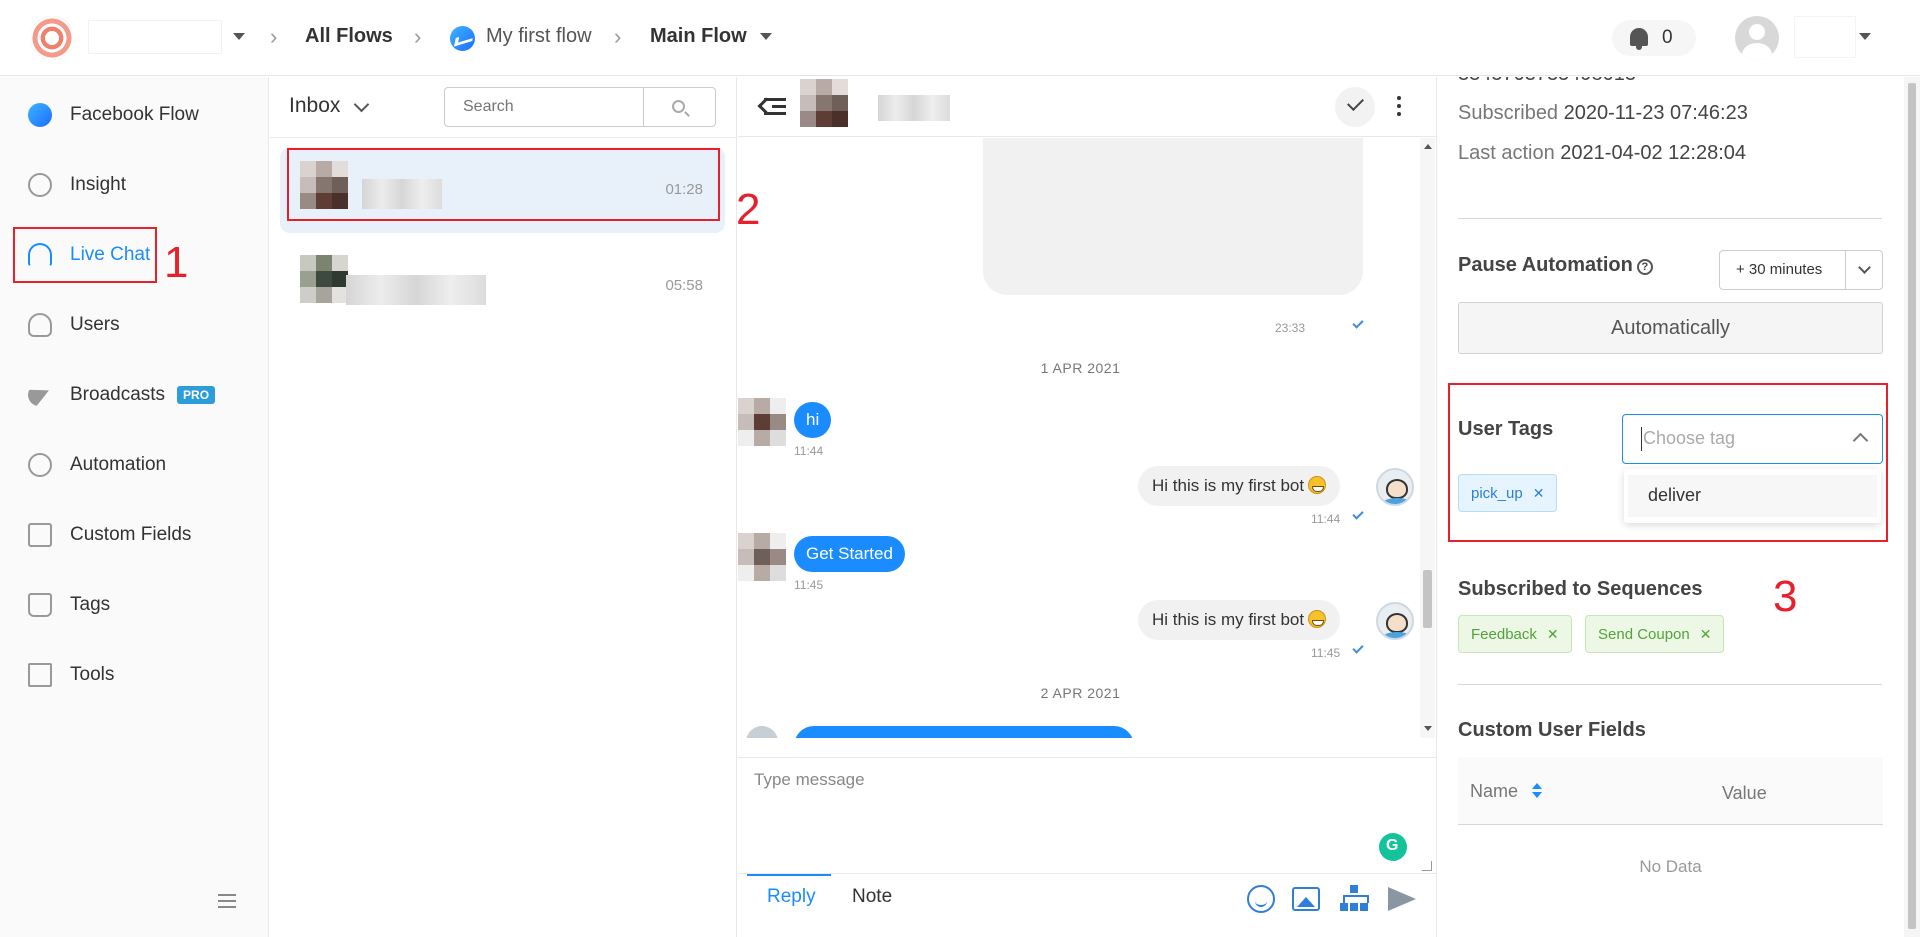 This screenshot has height=937, width=1920. I want to click on sidebar-item-label: Broadcasts, so click(118, 394).